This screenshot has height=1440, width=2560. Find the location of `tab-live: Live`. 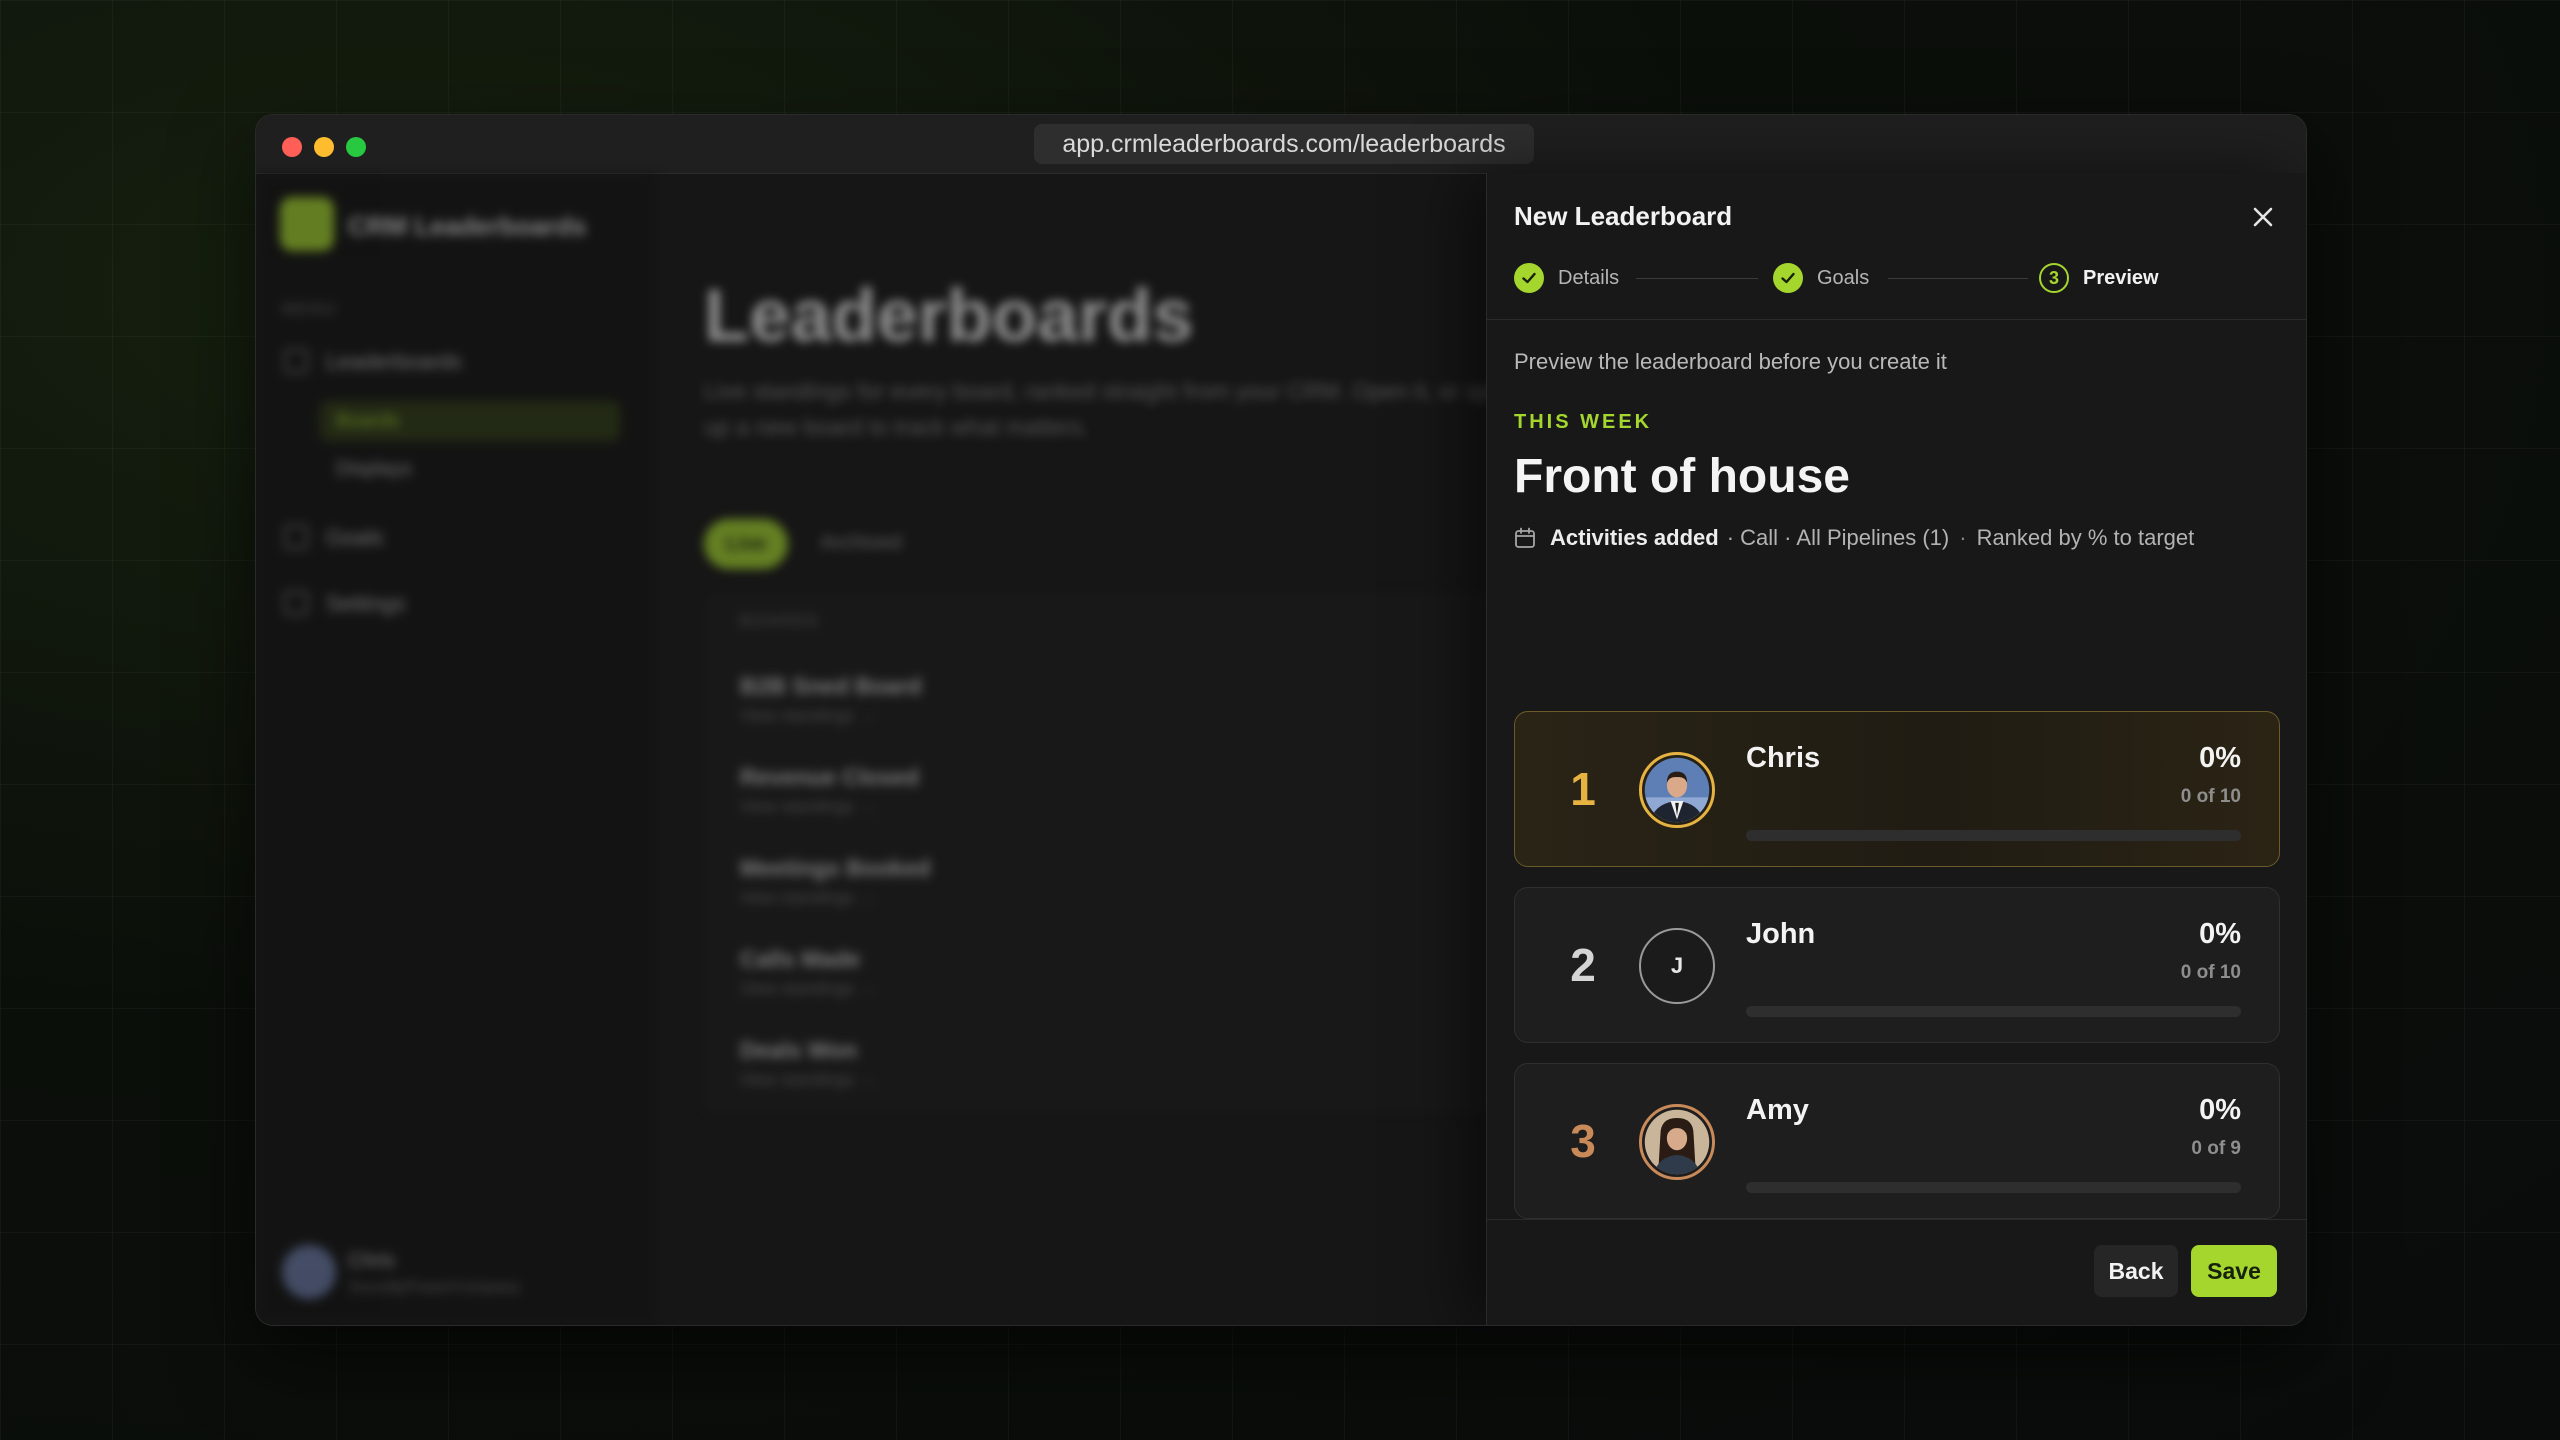

tab-live: Live is located at coordinates (746, 544).